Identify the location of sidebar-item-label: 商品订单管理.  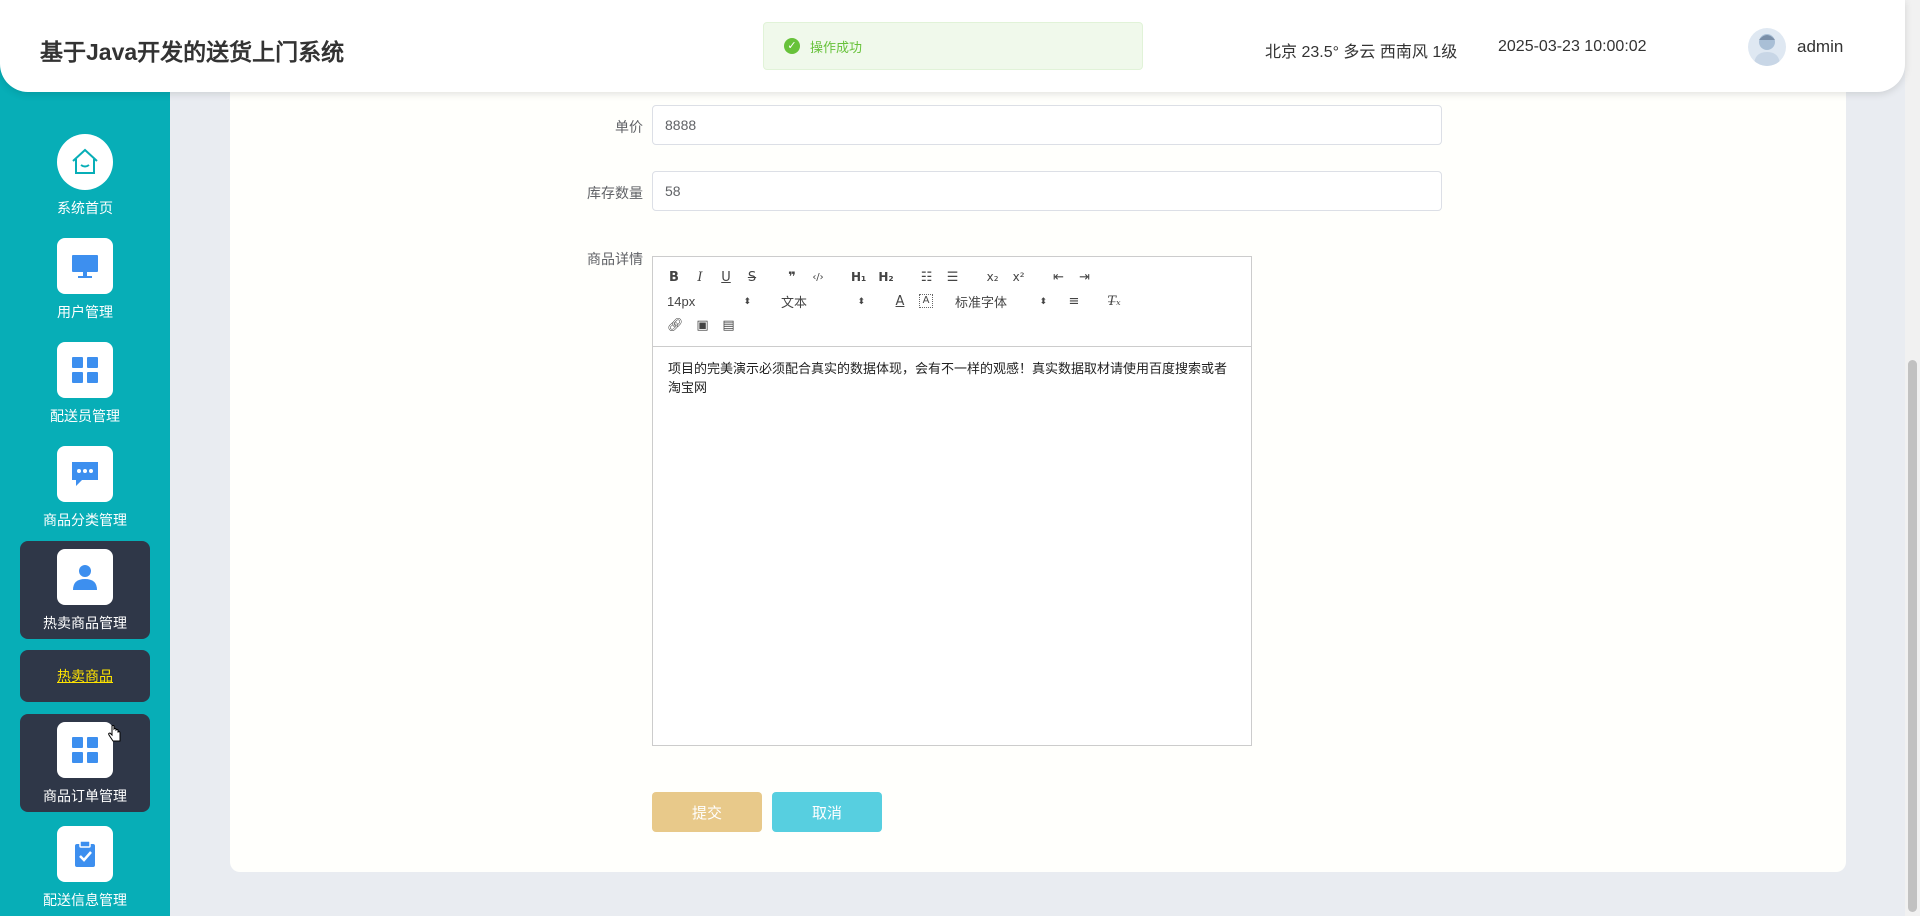
(85, 796).